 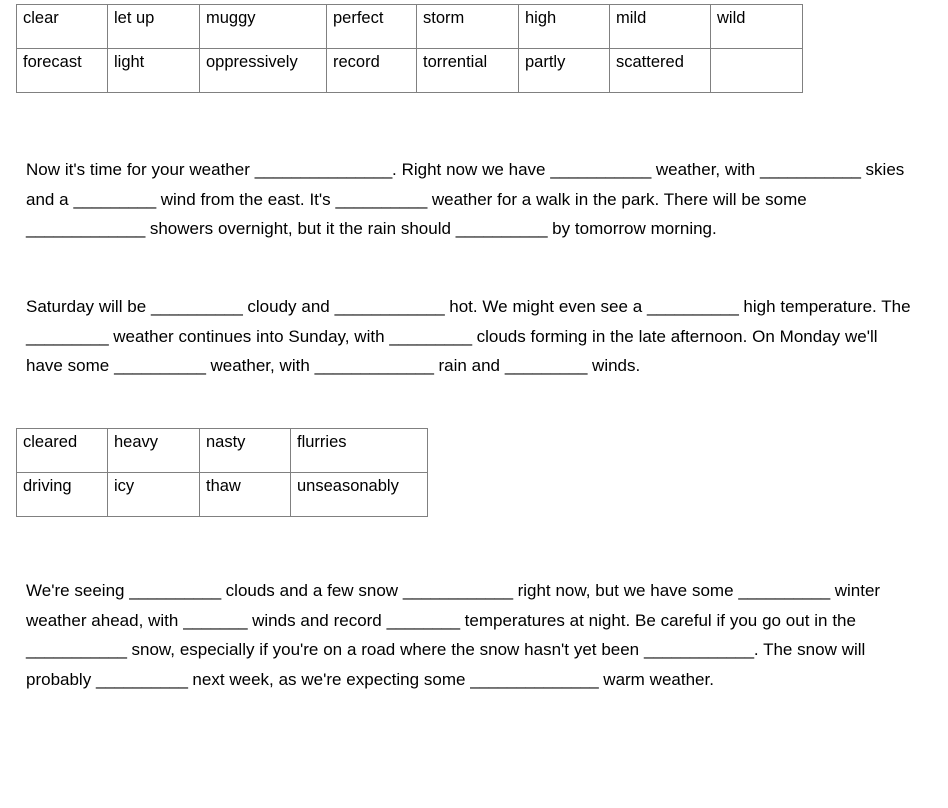 I want to click on paragraph-text: warm weather., so click(x=656, y=679).